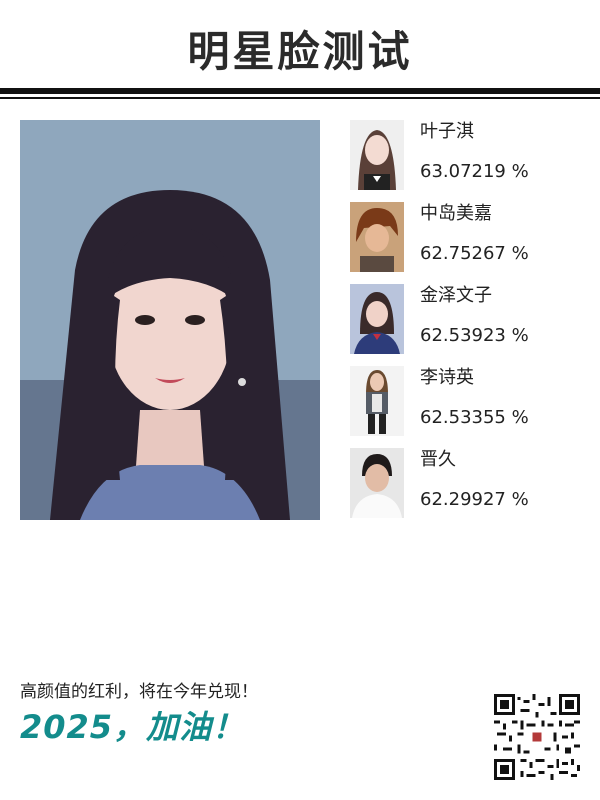  I want to click on footer-caption: 高颜值的红利，将在今年兑现！, so click(139, 692).